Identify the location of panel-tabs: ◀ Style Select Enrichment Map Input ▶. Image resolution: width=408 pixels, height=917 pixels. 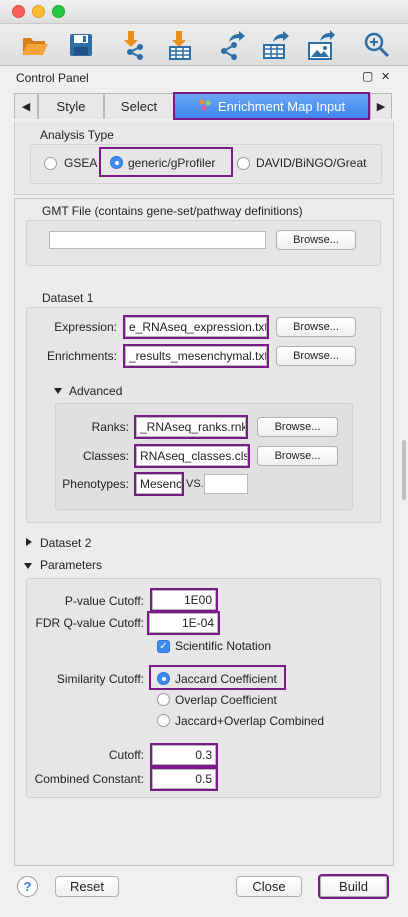
(204, 106).